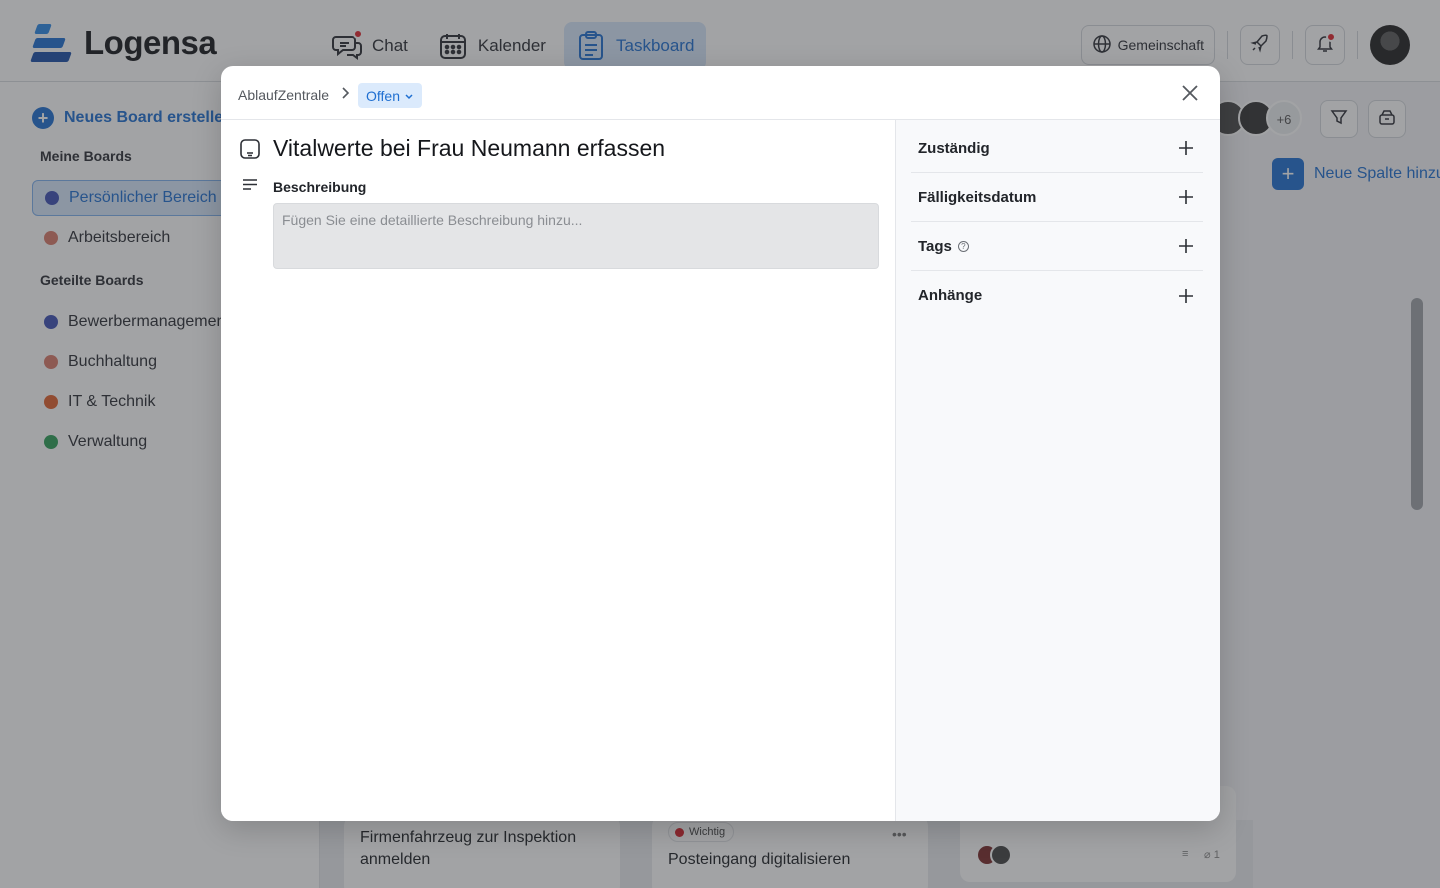  What do you see at coordinates (409, 96) in the screenshot?
I see `chevron-down-icon` at bounding box center [409, 96].